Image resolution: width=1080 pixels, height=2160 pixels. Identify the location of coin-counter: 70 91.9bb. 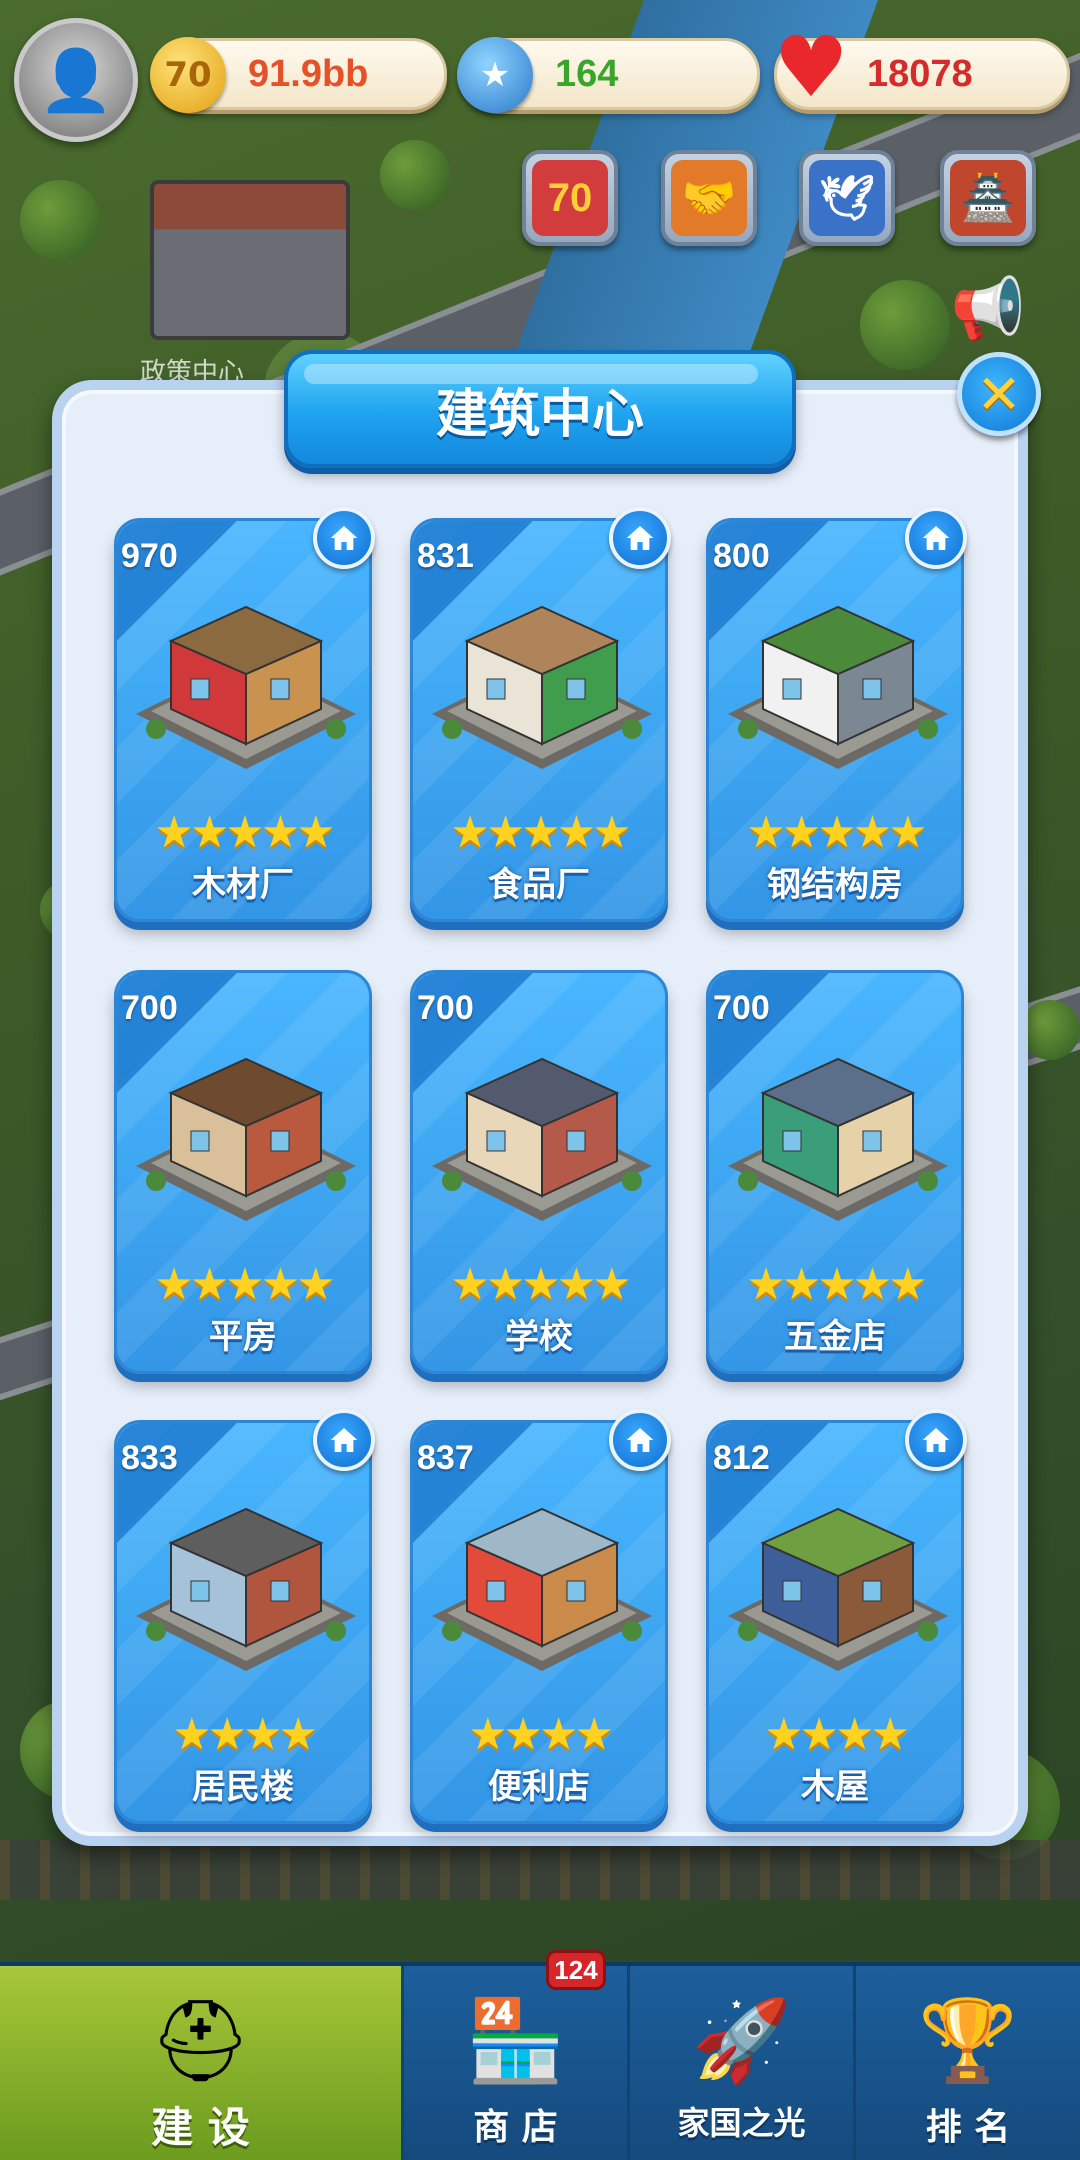
(298, 75).